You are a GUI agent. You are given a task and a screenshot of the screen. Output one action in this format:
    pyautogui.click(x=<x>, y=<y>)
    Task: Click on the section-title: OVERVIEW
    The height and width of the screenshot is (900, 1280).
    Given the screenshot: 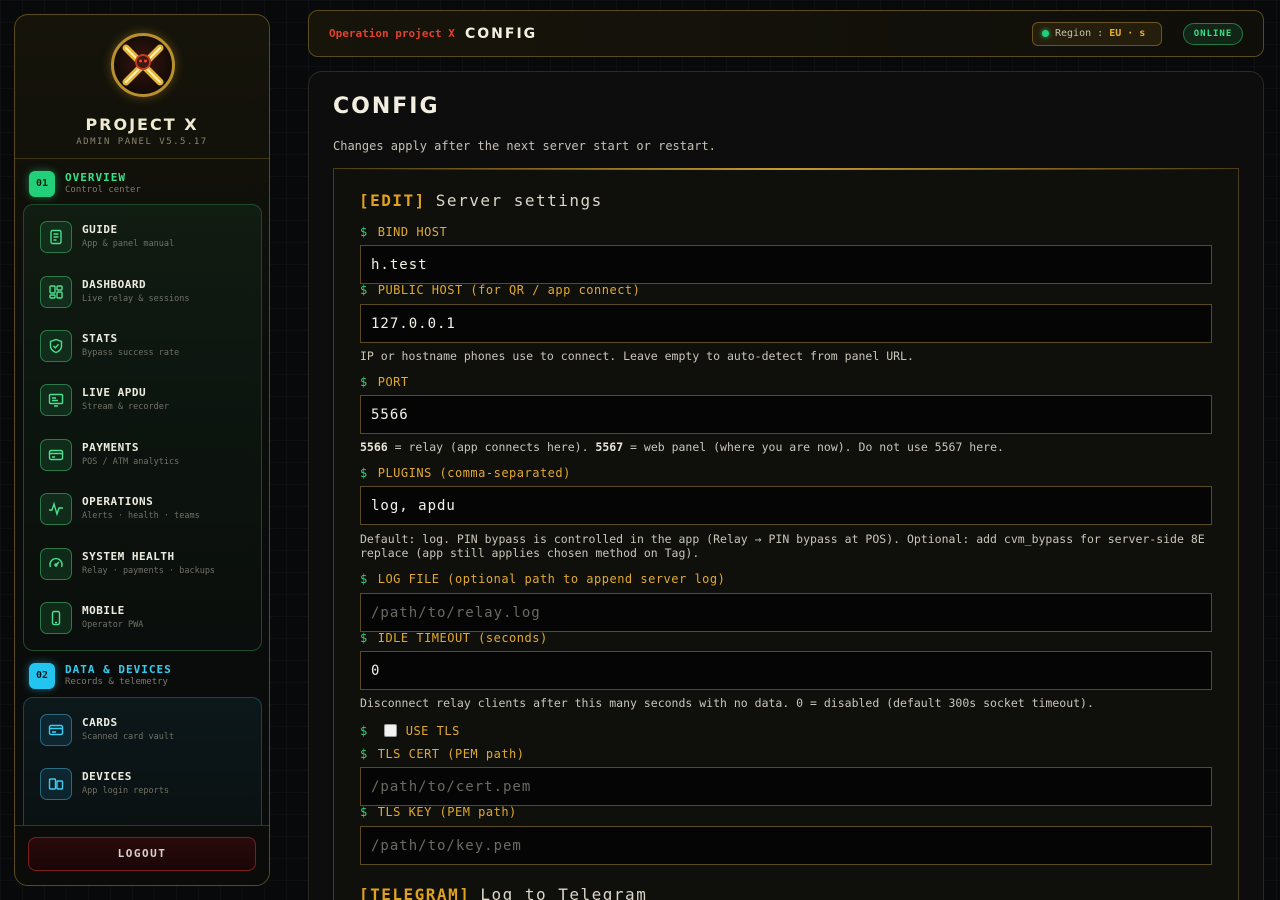 What is the action you would take?
    pyautogui.click(x=95, y=177)
    